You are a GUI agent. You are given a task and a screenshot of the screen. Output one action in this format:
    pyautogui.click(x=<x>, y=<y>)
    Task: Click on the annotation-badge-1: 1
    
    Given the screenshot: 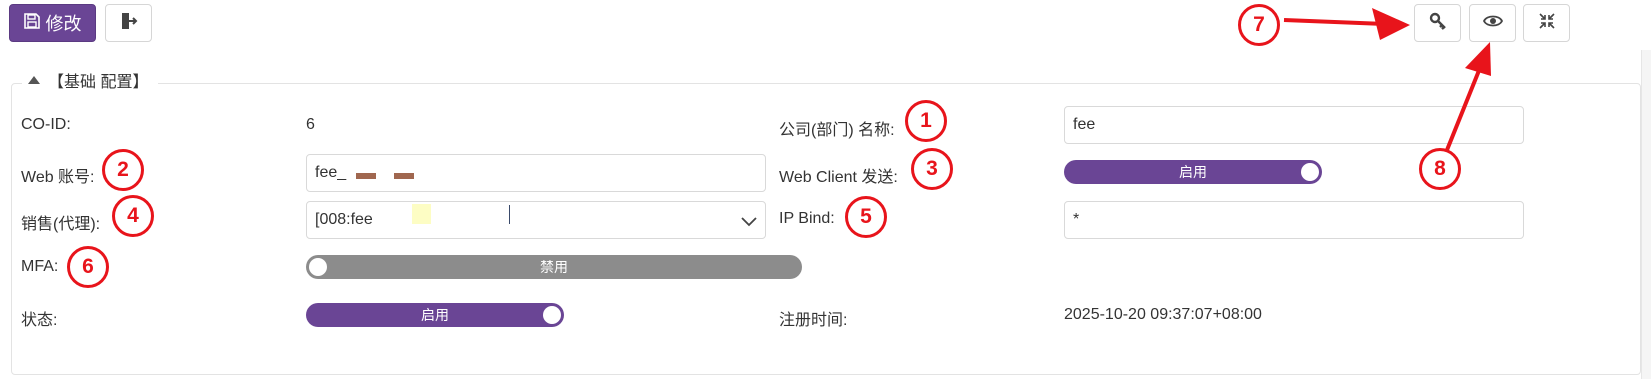 What is the action you would take?
    pyautogui.click(x=926, y=121)
    